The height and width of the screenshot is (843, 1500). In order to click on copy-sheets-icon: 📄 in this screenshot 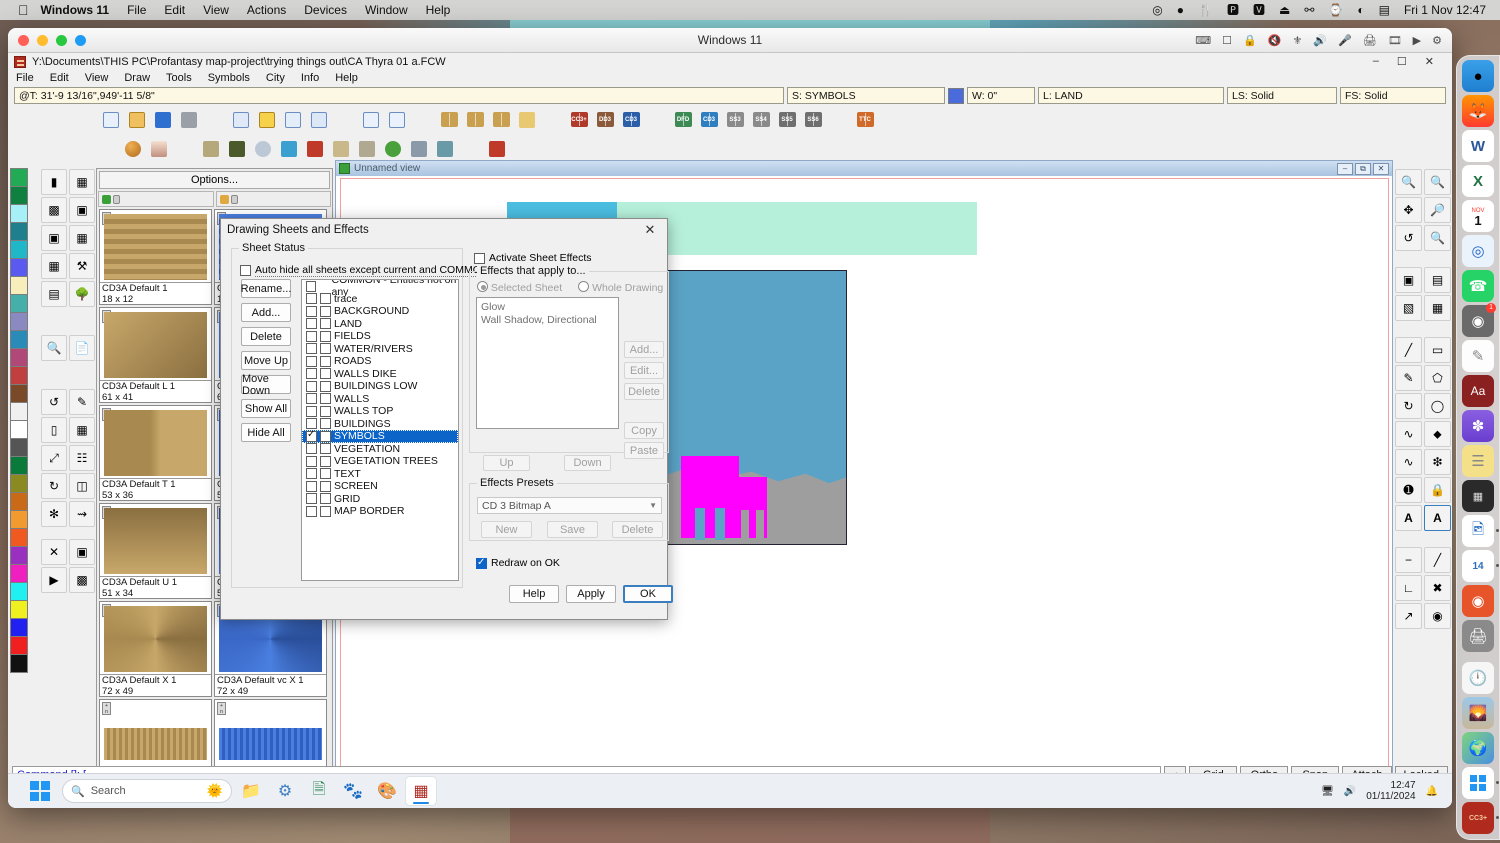, I will do `click(82, 348)`.